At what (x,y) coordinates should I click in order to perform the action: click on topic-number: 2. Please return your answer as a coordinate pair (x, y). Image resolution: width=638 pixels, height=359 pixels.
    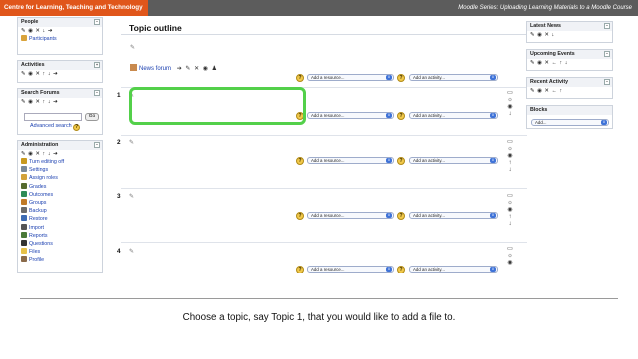
    Looking at the image, I should click on (119, 142).